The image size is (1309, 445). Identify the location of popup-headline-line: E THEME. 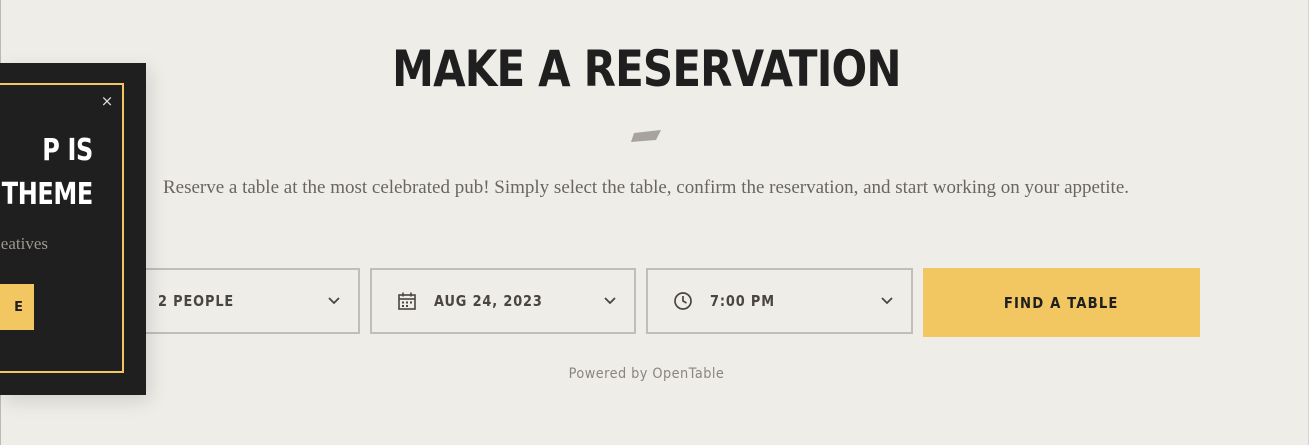
(46, 194).